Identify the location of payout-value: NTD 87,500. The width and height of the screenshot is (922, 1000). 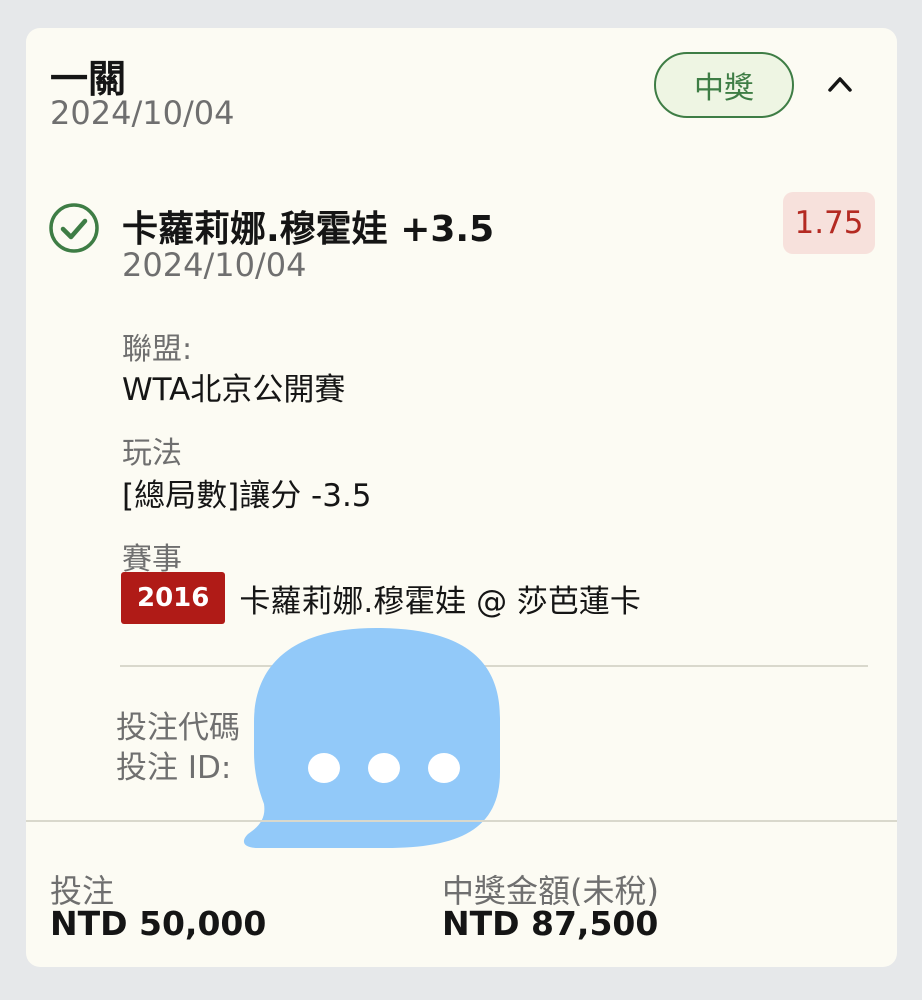
(550, 923).